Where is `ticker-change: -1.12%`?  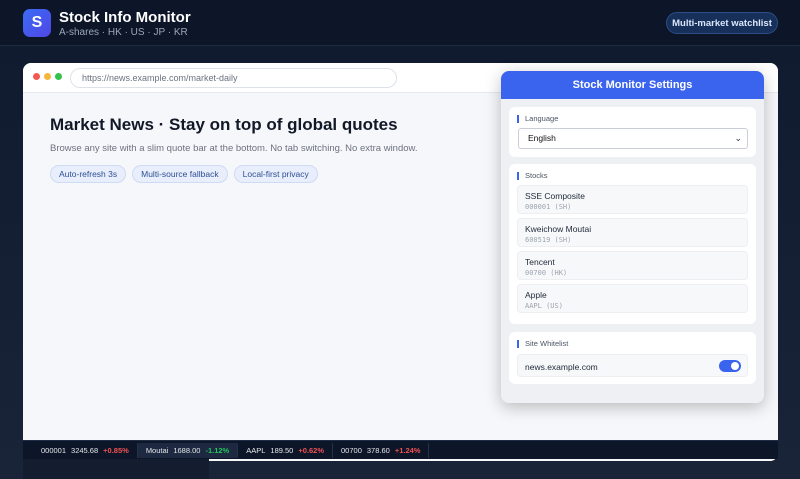 ticker-change: -1.12% is located at coordinates (217, 450).